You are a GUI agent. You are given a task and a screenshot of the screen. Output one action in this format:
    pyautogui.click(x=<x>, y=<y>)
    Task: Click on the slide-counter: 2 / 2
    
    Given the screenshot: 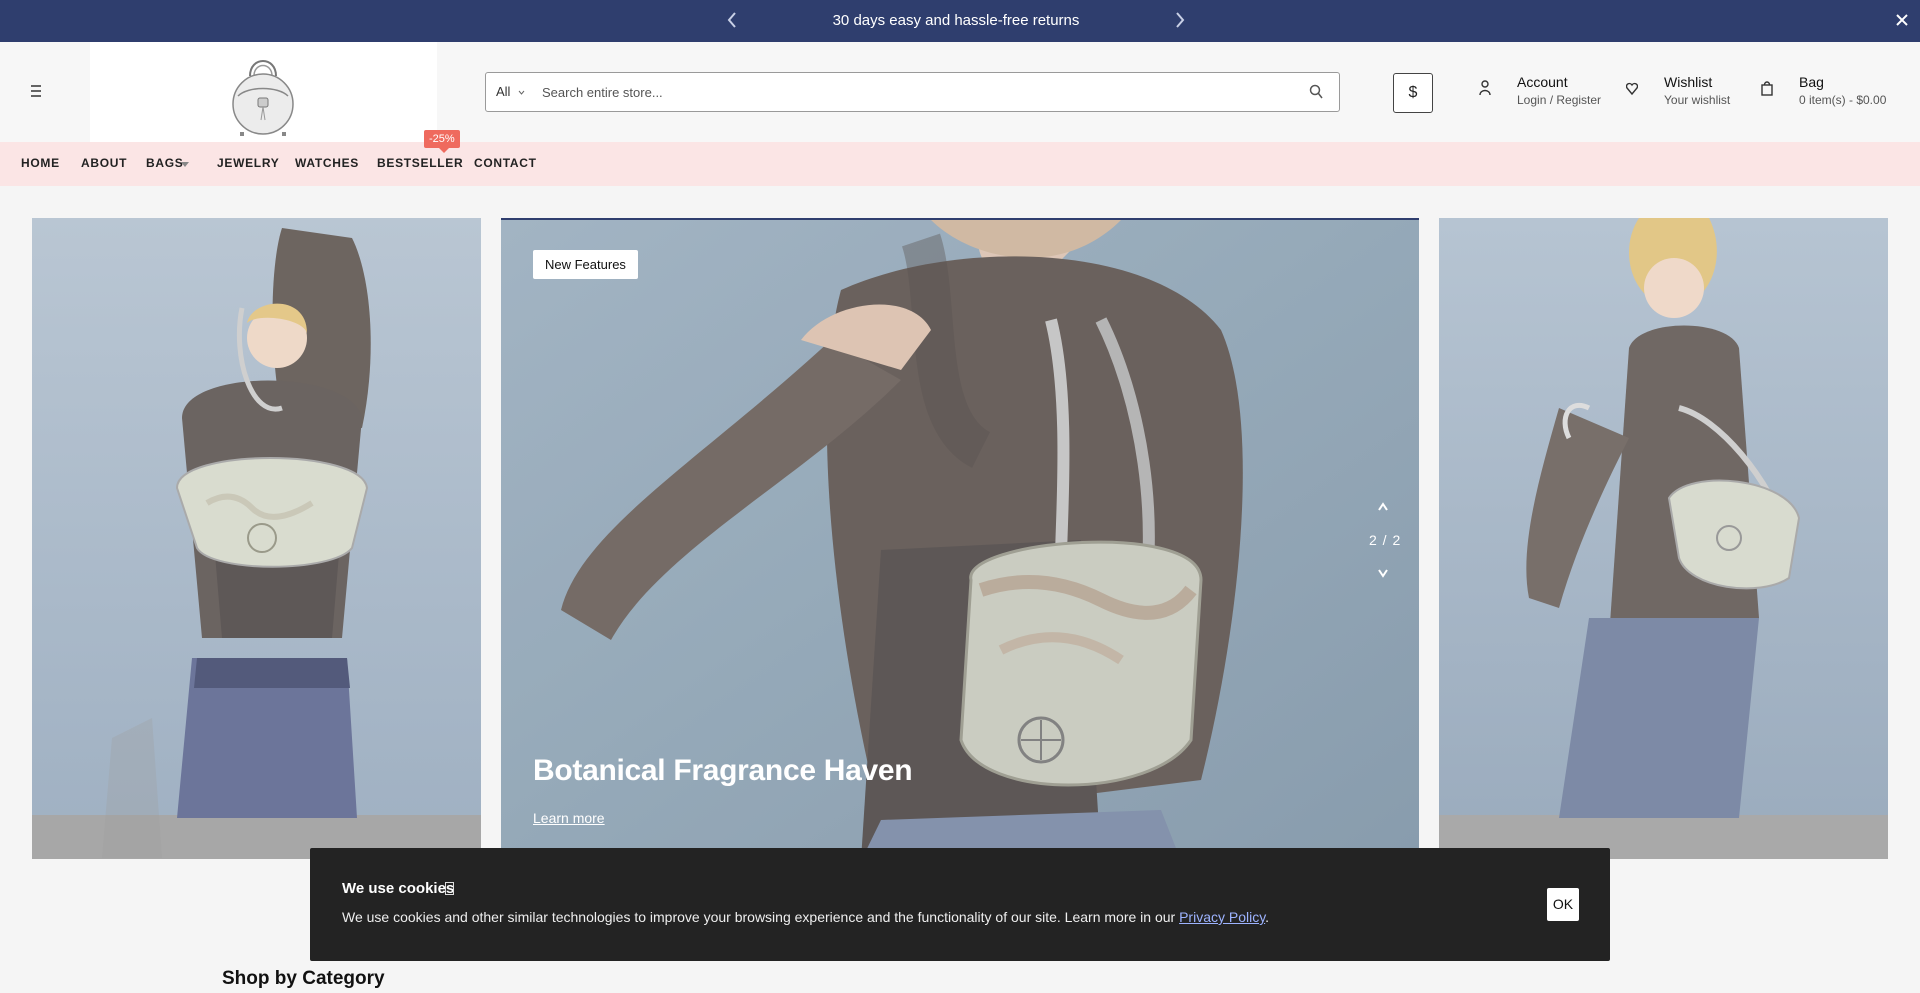 What is the action you would take?
    pyautogui.click(x=1385, y=540)
    